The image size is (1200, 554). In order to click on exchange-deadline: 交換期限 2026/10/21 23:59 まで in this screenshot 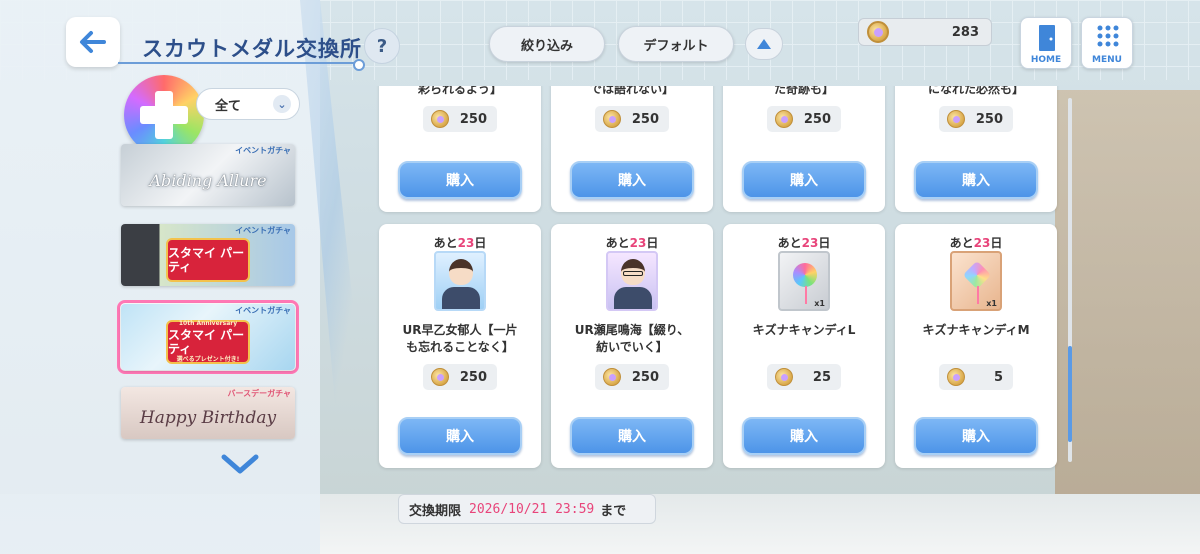, I will do `click(527, 509)`.